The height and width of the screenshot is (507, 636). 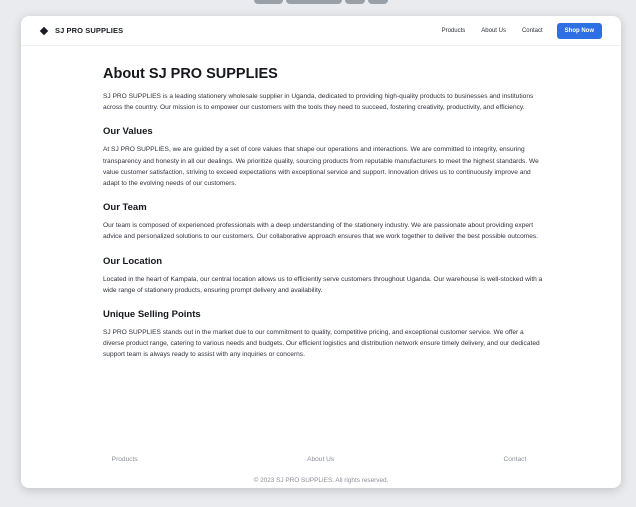 I want to click on brand: SJ PRO SUPPLIES, so click(x=81, y=30).